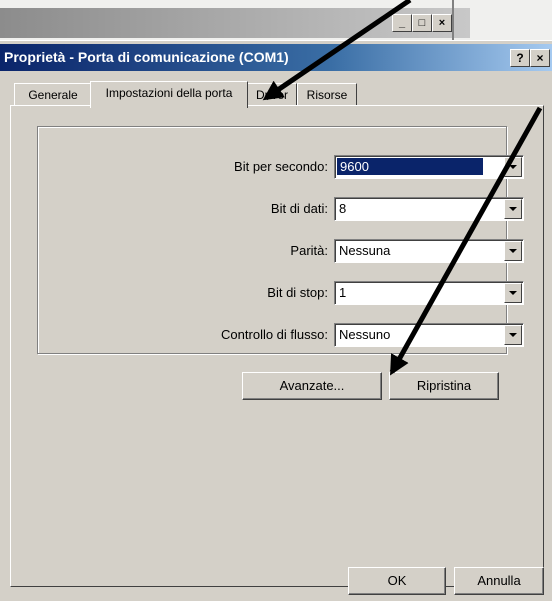  What do you see at coordinates (422, 23) in the screenshot?
I see `maximize-button: □` at bounding box center [422, 23].